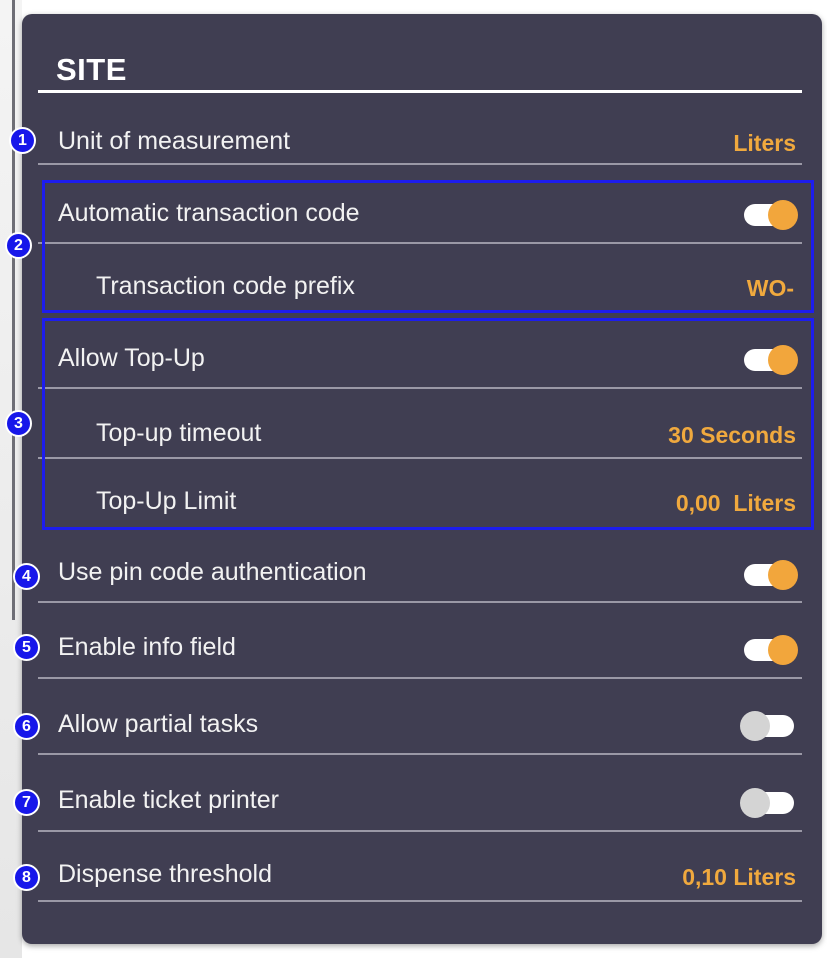 The image size is (827, 958). I want to click on ticket-printer-toggle, so click(767, 803).